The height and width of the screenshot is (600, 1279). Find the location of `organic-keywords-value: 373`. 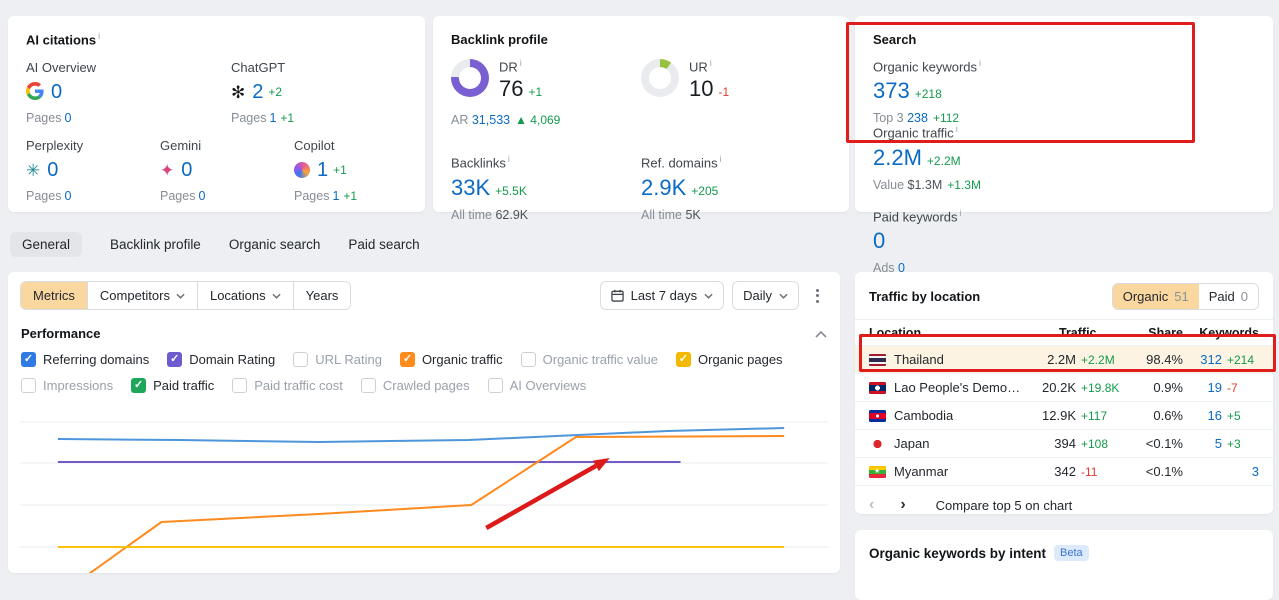

organic-keywords-value: 373 is located at coordinates (891, 90).